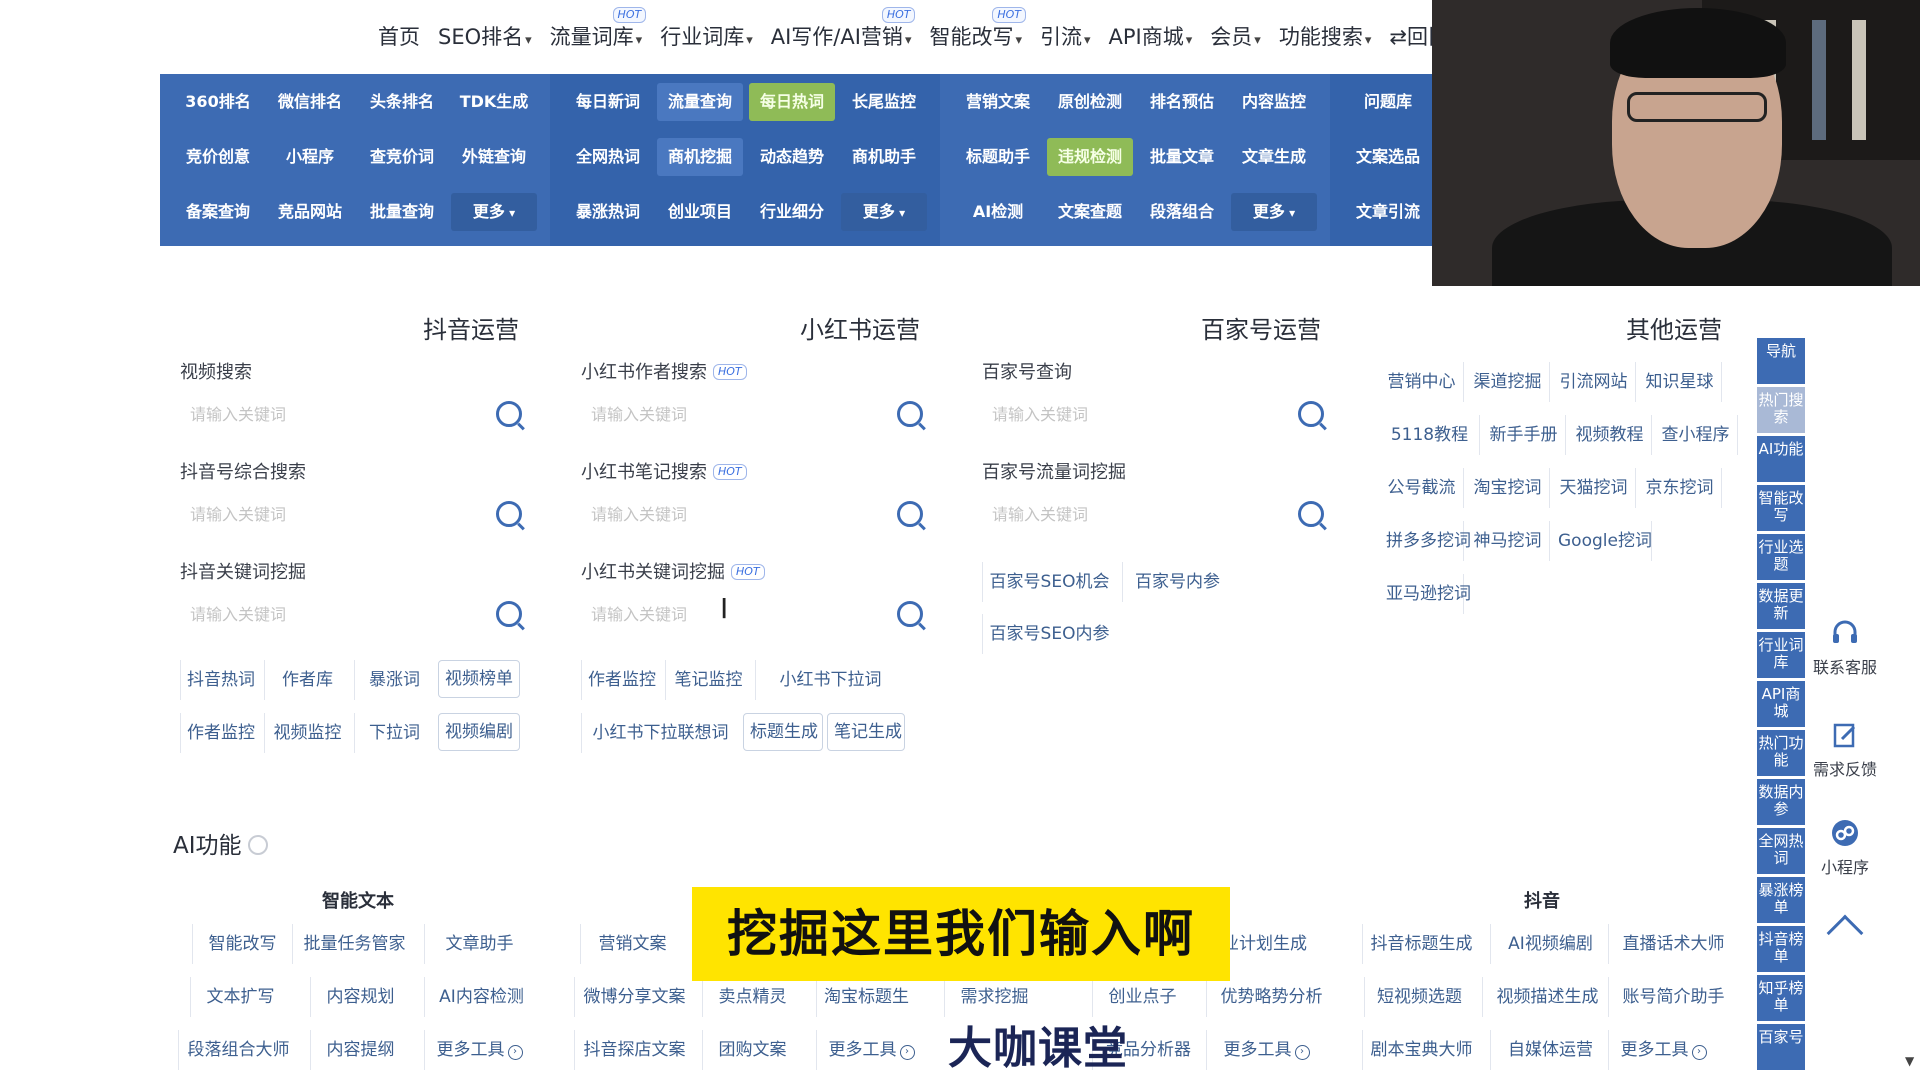  I want to click on quick-link: 笔记监控, so click(708, 680).